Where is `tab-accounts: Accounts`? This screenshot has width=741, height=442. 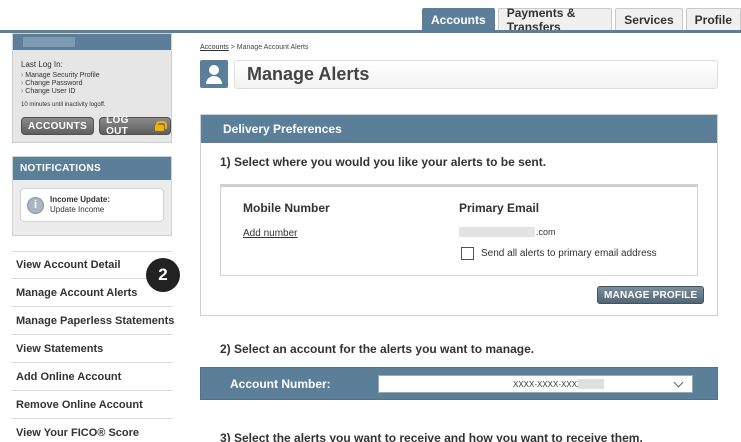
tab-accounts: Accounts is located at coordinates (458, 19).